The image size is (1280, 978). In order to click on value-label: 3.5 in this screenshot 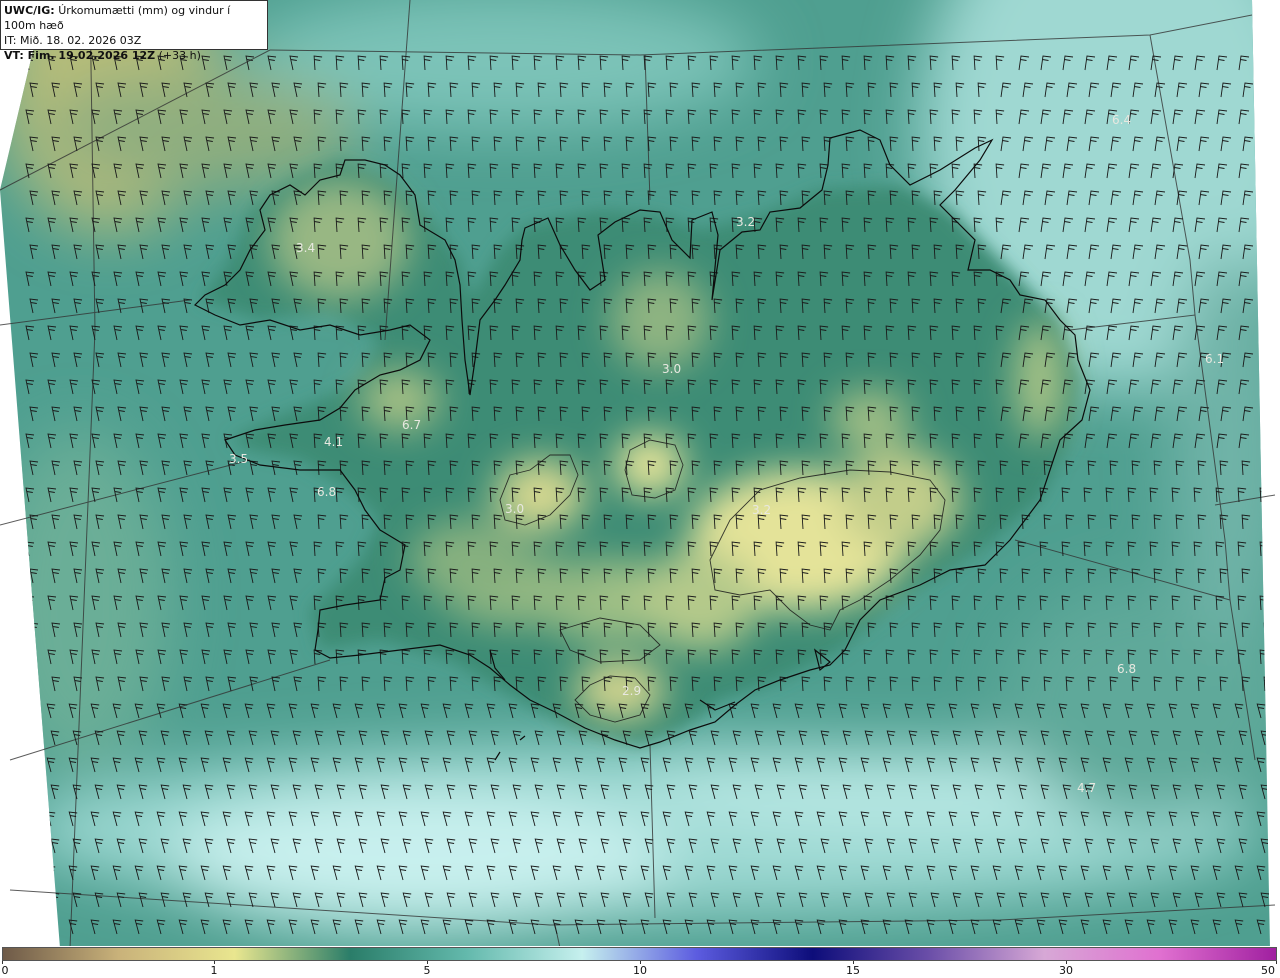, I will do `click(238, 459)`.